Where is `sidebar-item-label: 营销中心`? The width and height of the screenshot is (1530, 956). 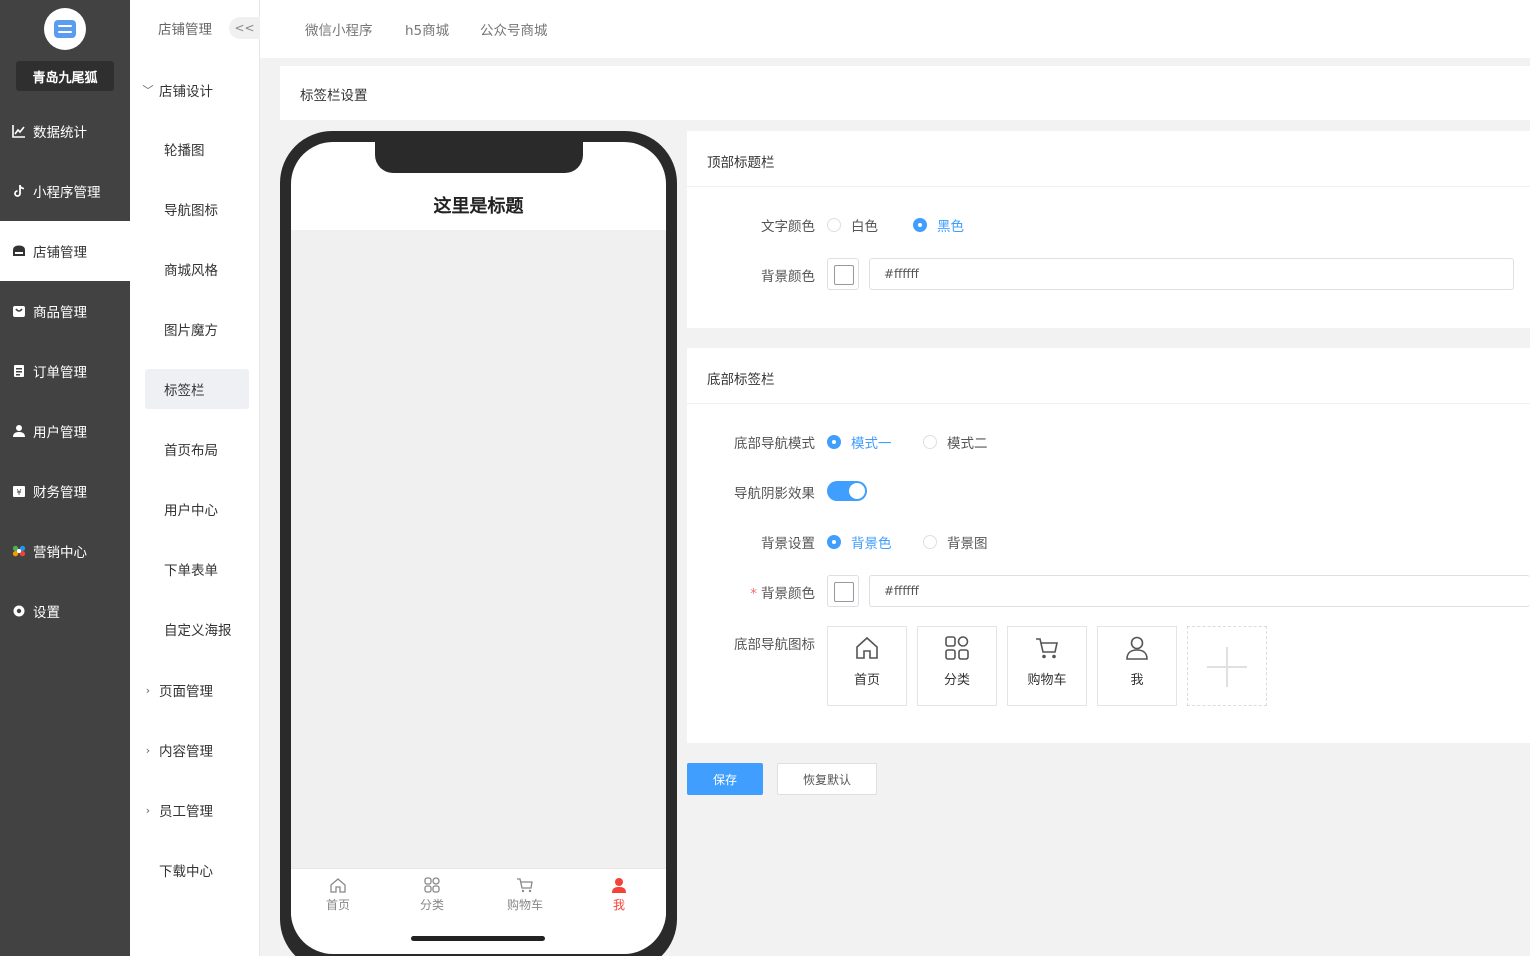 sidebar-item-label: 营销中心 is located at coordinates (60, 553).